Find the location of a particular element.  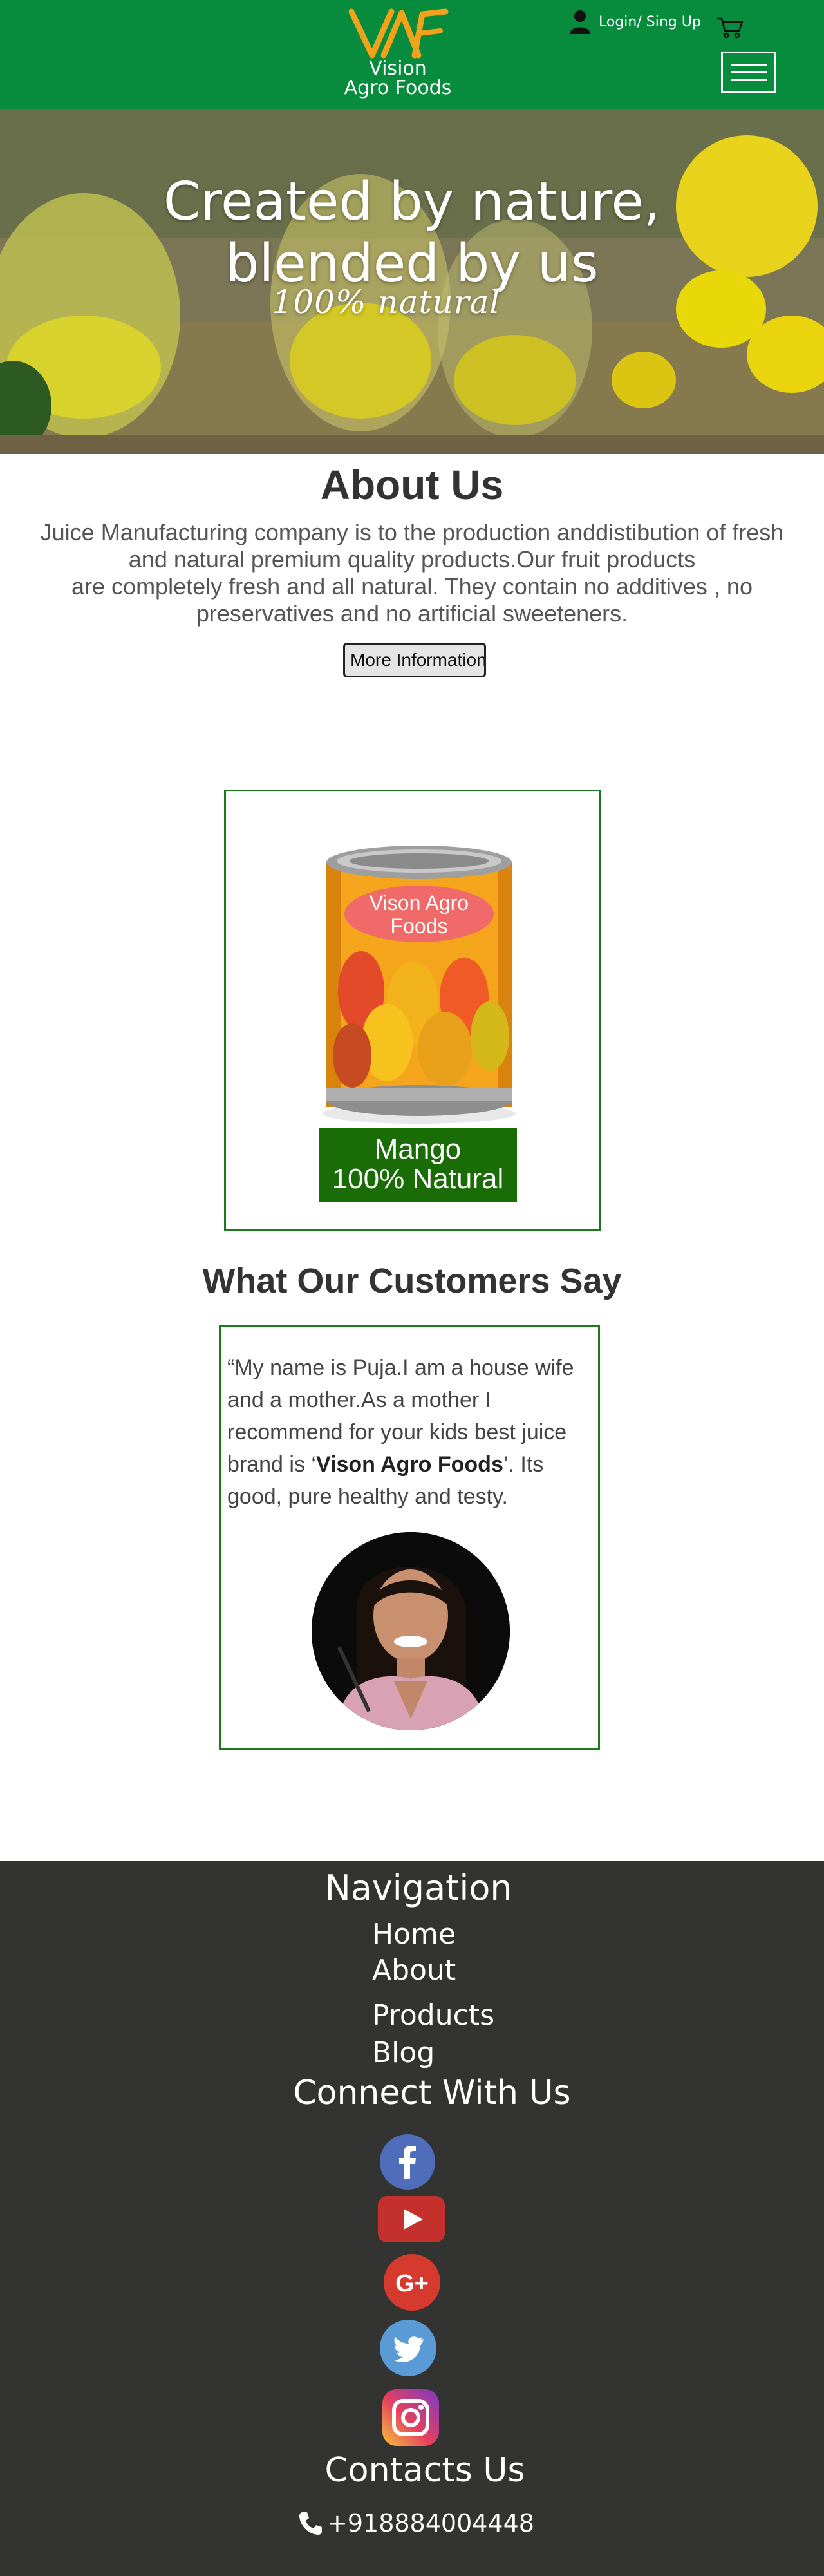

vaf-logo-icon is located at coordinates (399, 34).